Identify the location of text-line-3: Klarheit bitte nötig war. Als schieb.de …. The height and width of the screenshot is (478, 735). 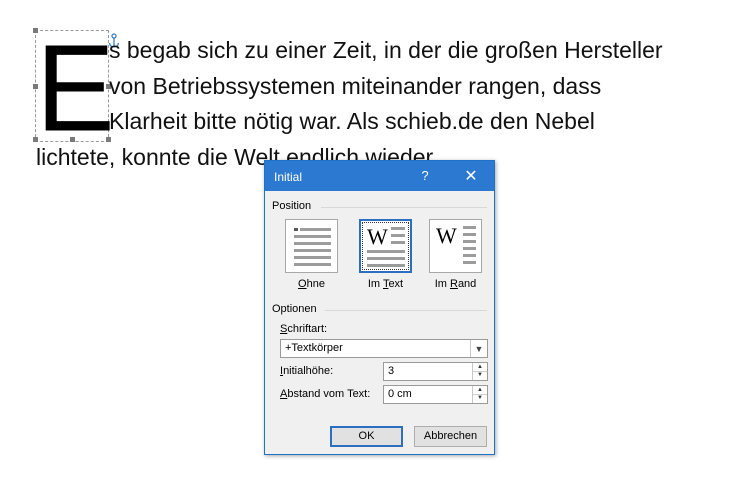
(352, 121).